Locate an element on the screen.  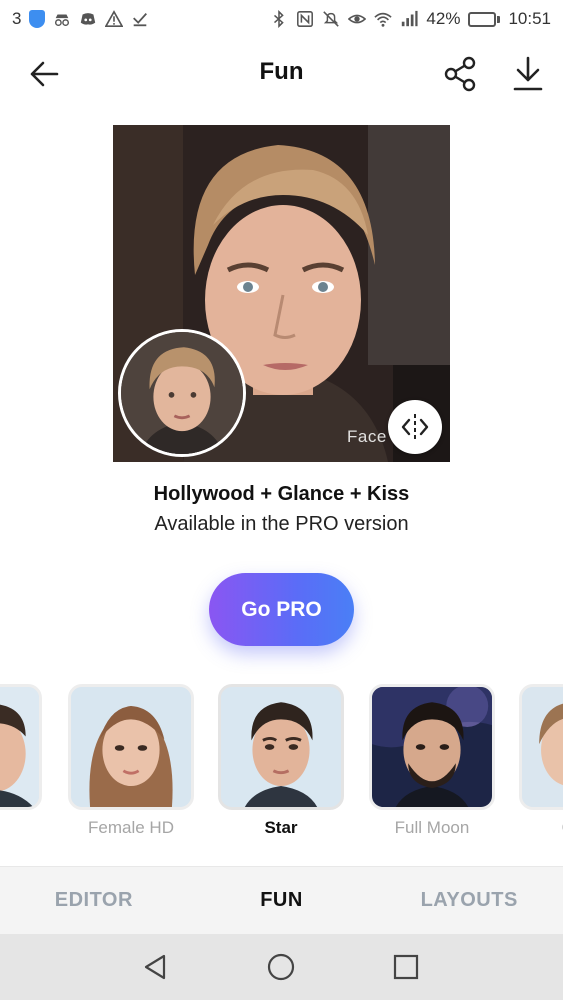
tab-layouts: LAYOUTS is located at coordinates (469, 900).